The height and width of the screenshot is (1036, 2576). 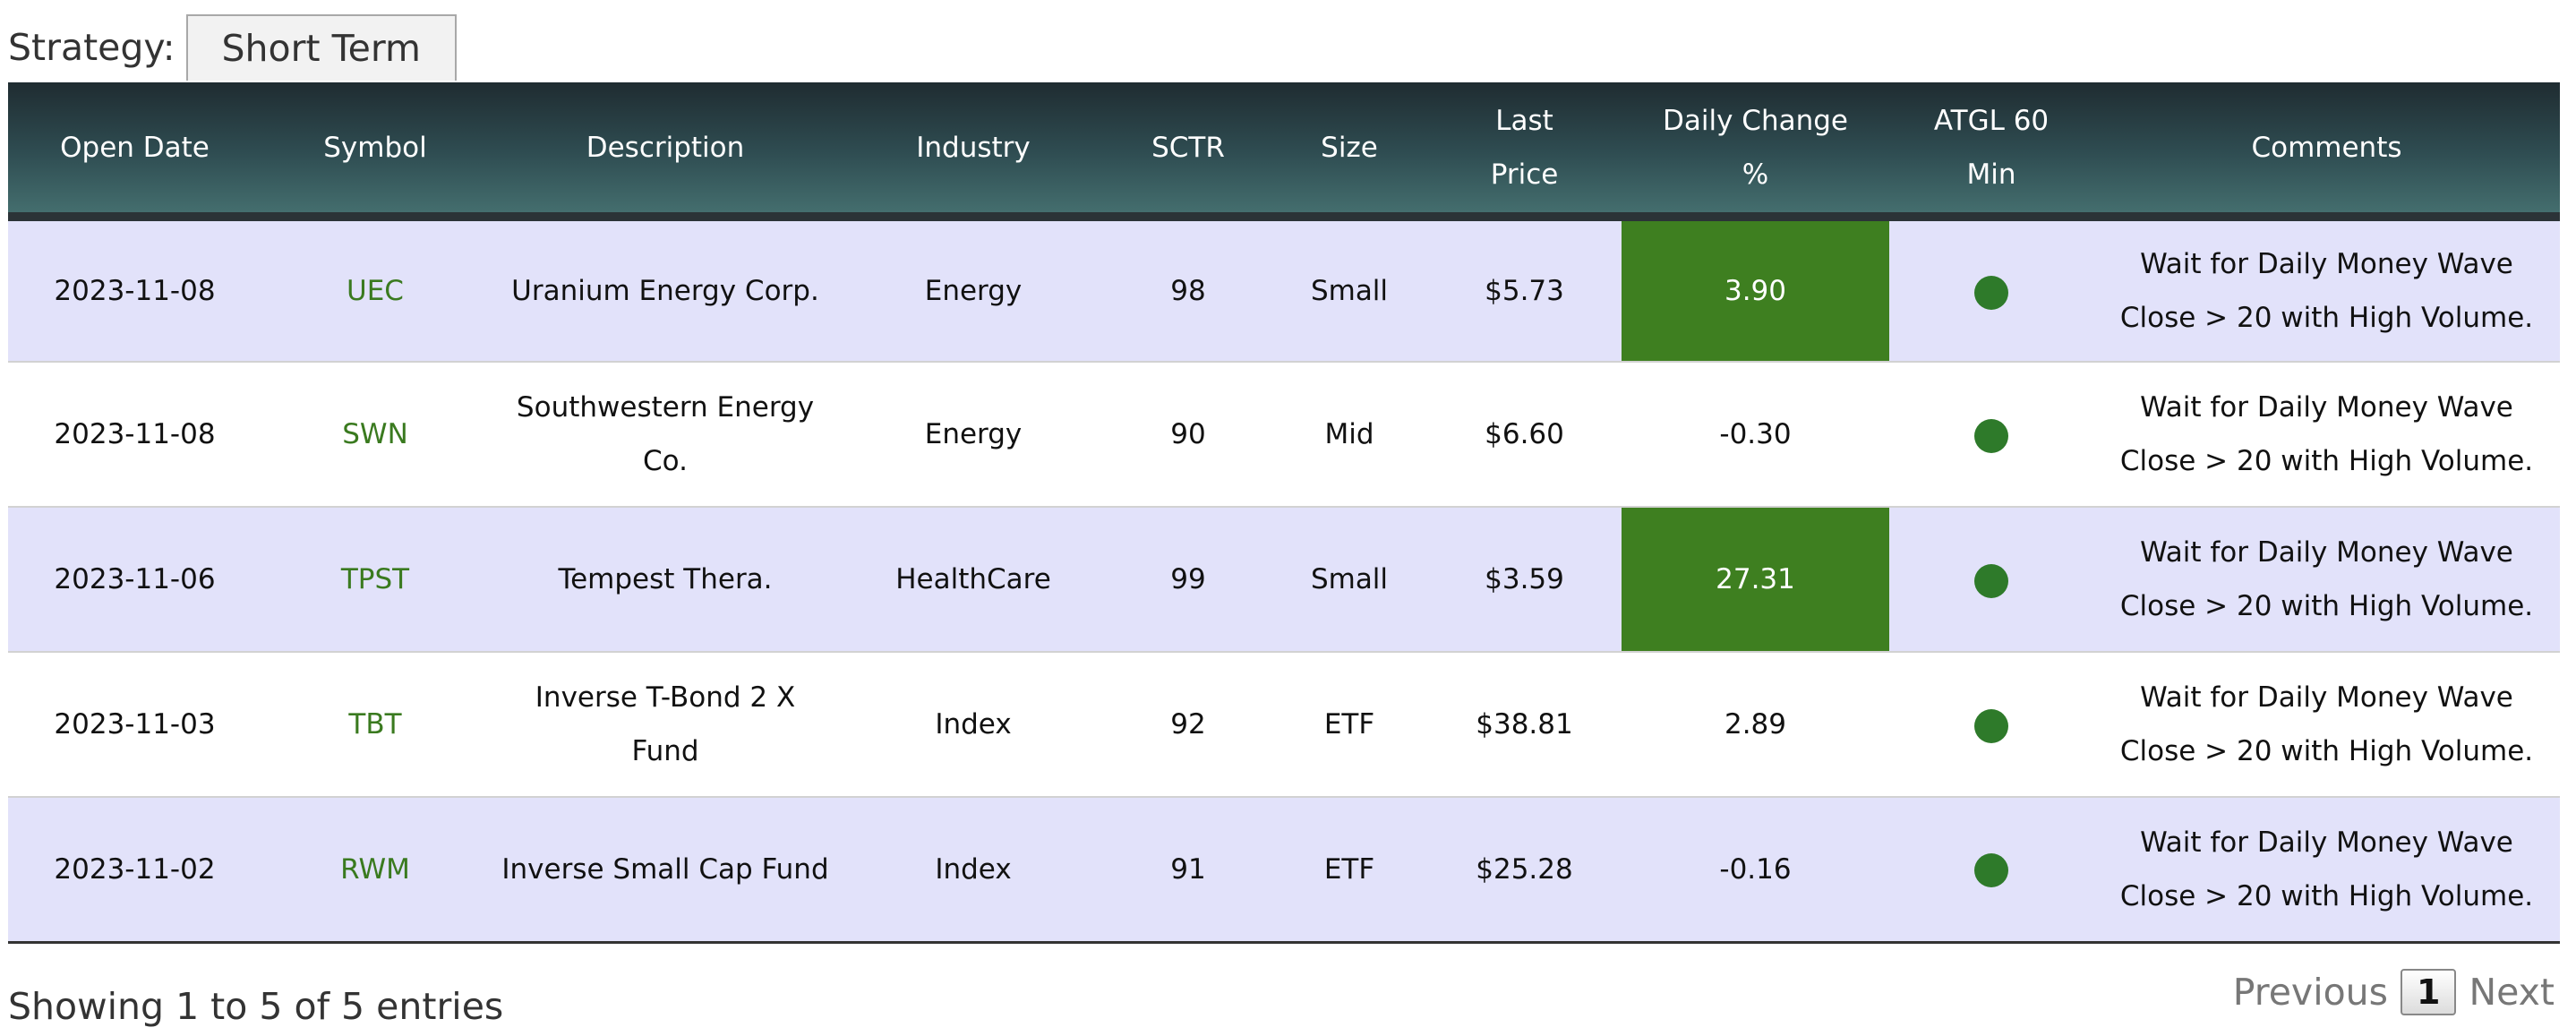 I want to click on strategy-selector: Strategy: Short Term, so click(x=232, y=47).